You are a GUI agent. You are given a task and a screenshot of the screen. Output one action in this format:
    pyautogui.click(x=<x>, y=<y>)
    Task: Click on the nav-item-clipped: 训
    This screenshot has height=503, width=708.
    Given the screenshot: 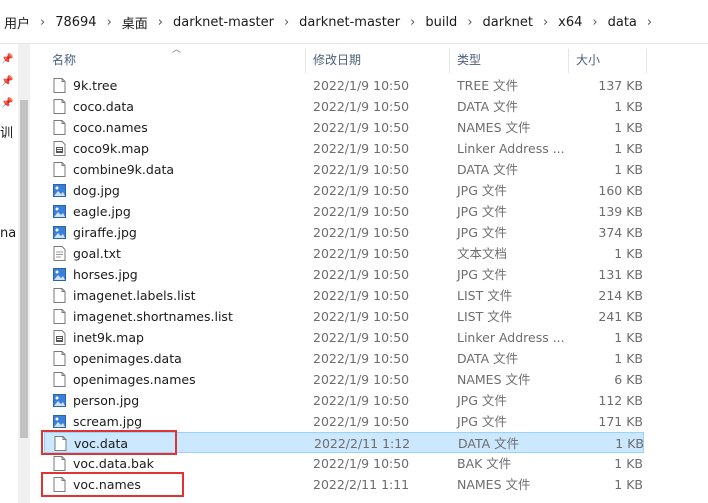 What is the action you would take?
    pyautogui.click(x=6, y=131)
    